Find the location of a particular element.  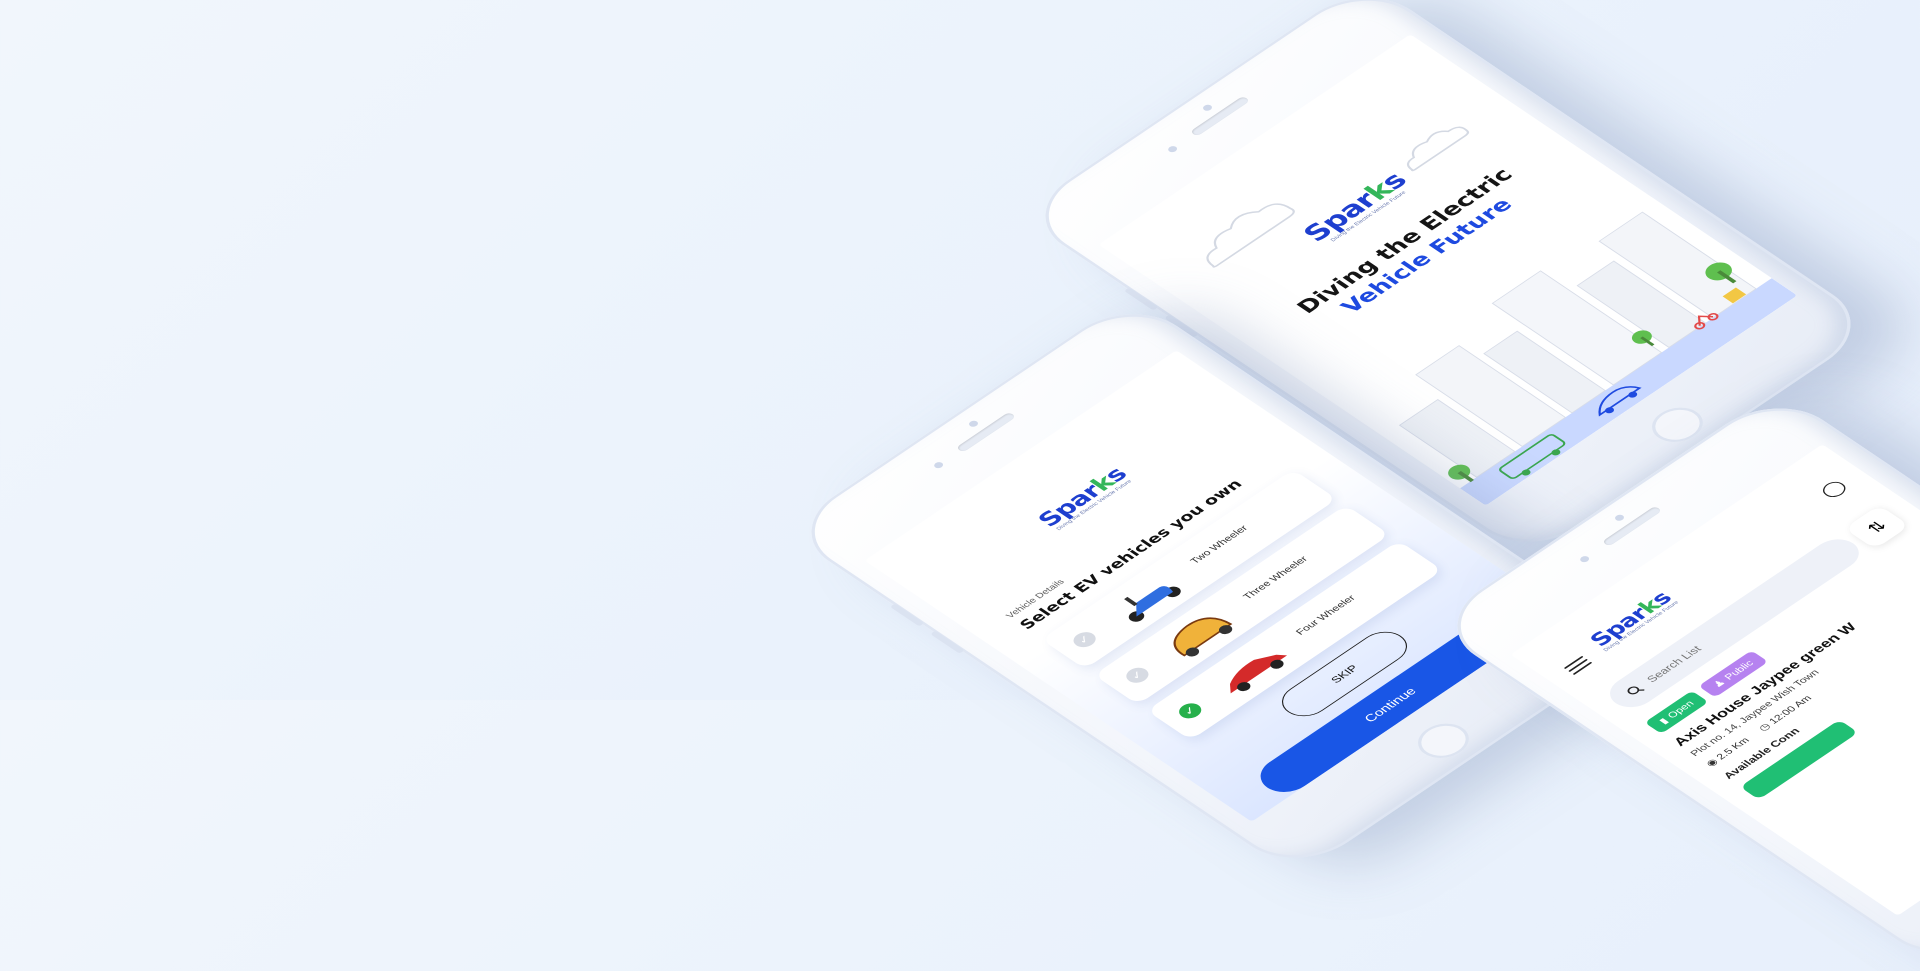

people-icon: ♟ is located at coordinates (1720, 684).